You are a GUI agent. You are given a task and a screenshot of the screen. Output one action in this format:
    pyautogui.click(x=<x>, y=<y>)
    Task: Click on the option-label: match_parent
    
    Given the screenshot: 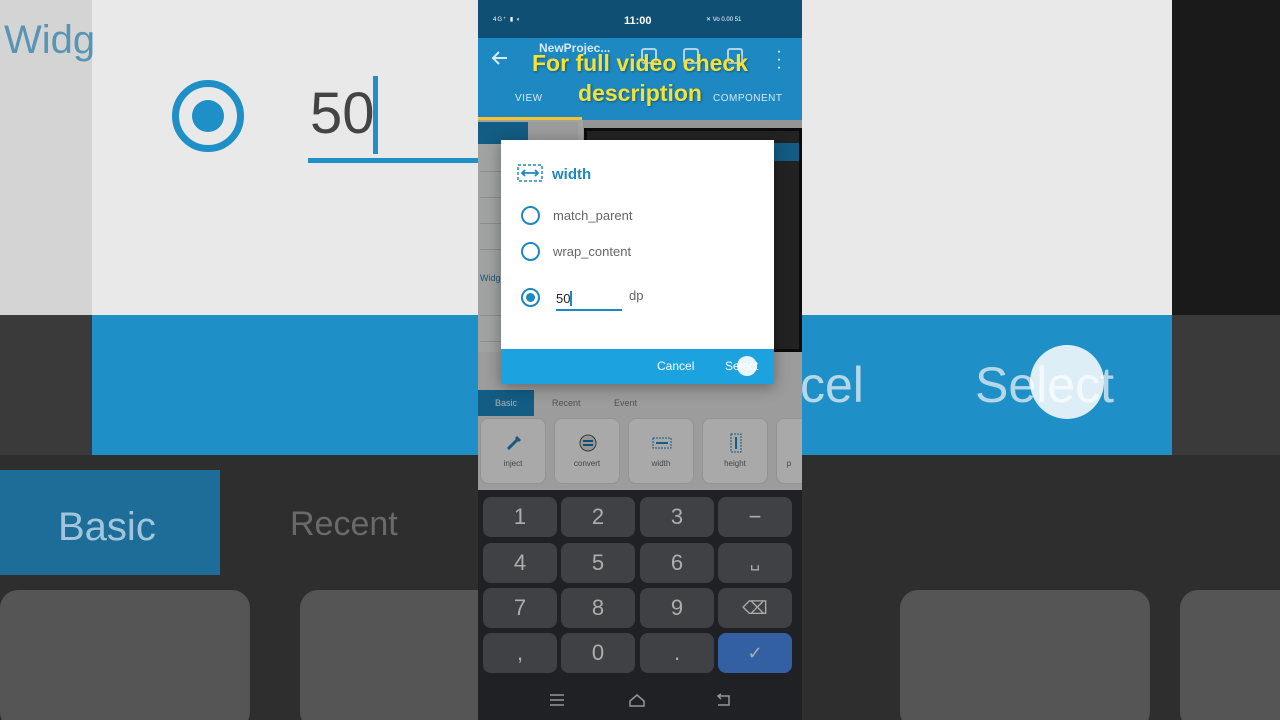 What is the action you would take?
    pyautogui.click(x=593, y=215)
    